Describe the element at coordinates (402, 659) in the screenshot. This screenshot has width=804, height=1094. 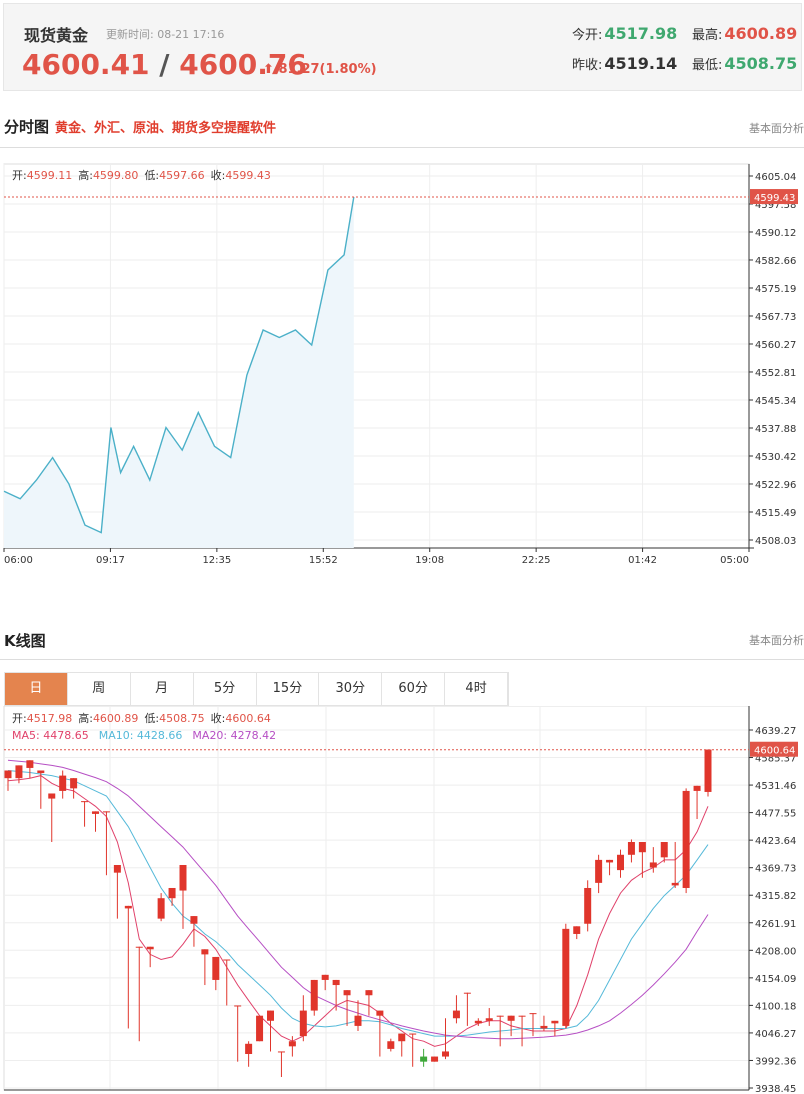
I see `section-divider` at that location.